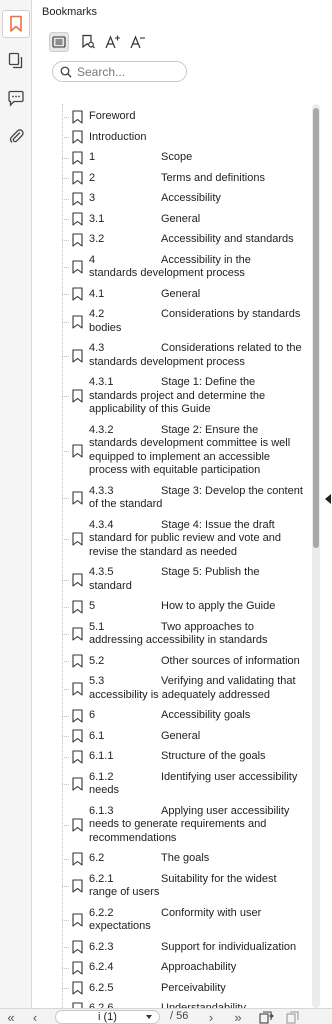 The height and width of the screenshot is (1024, 332). What do you see at coordinates (316, 328) in the screenshot?
I see `scrollbar-thumb` at bounding box center [316, 328].